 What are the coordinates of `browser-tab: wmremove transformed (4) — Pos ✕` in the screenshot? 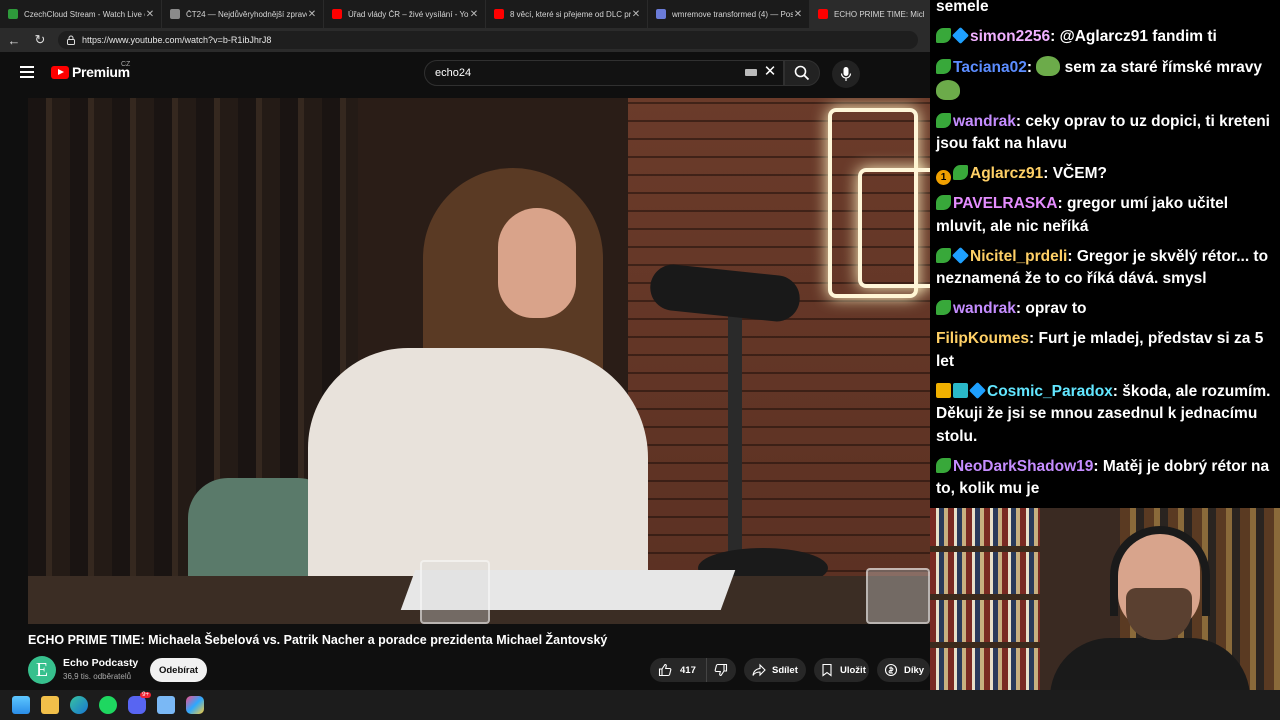 It's located at (729, 14).